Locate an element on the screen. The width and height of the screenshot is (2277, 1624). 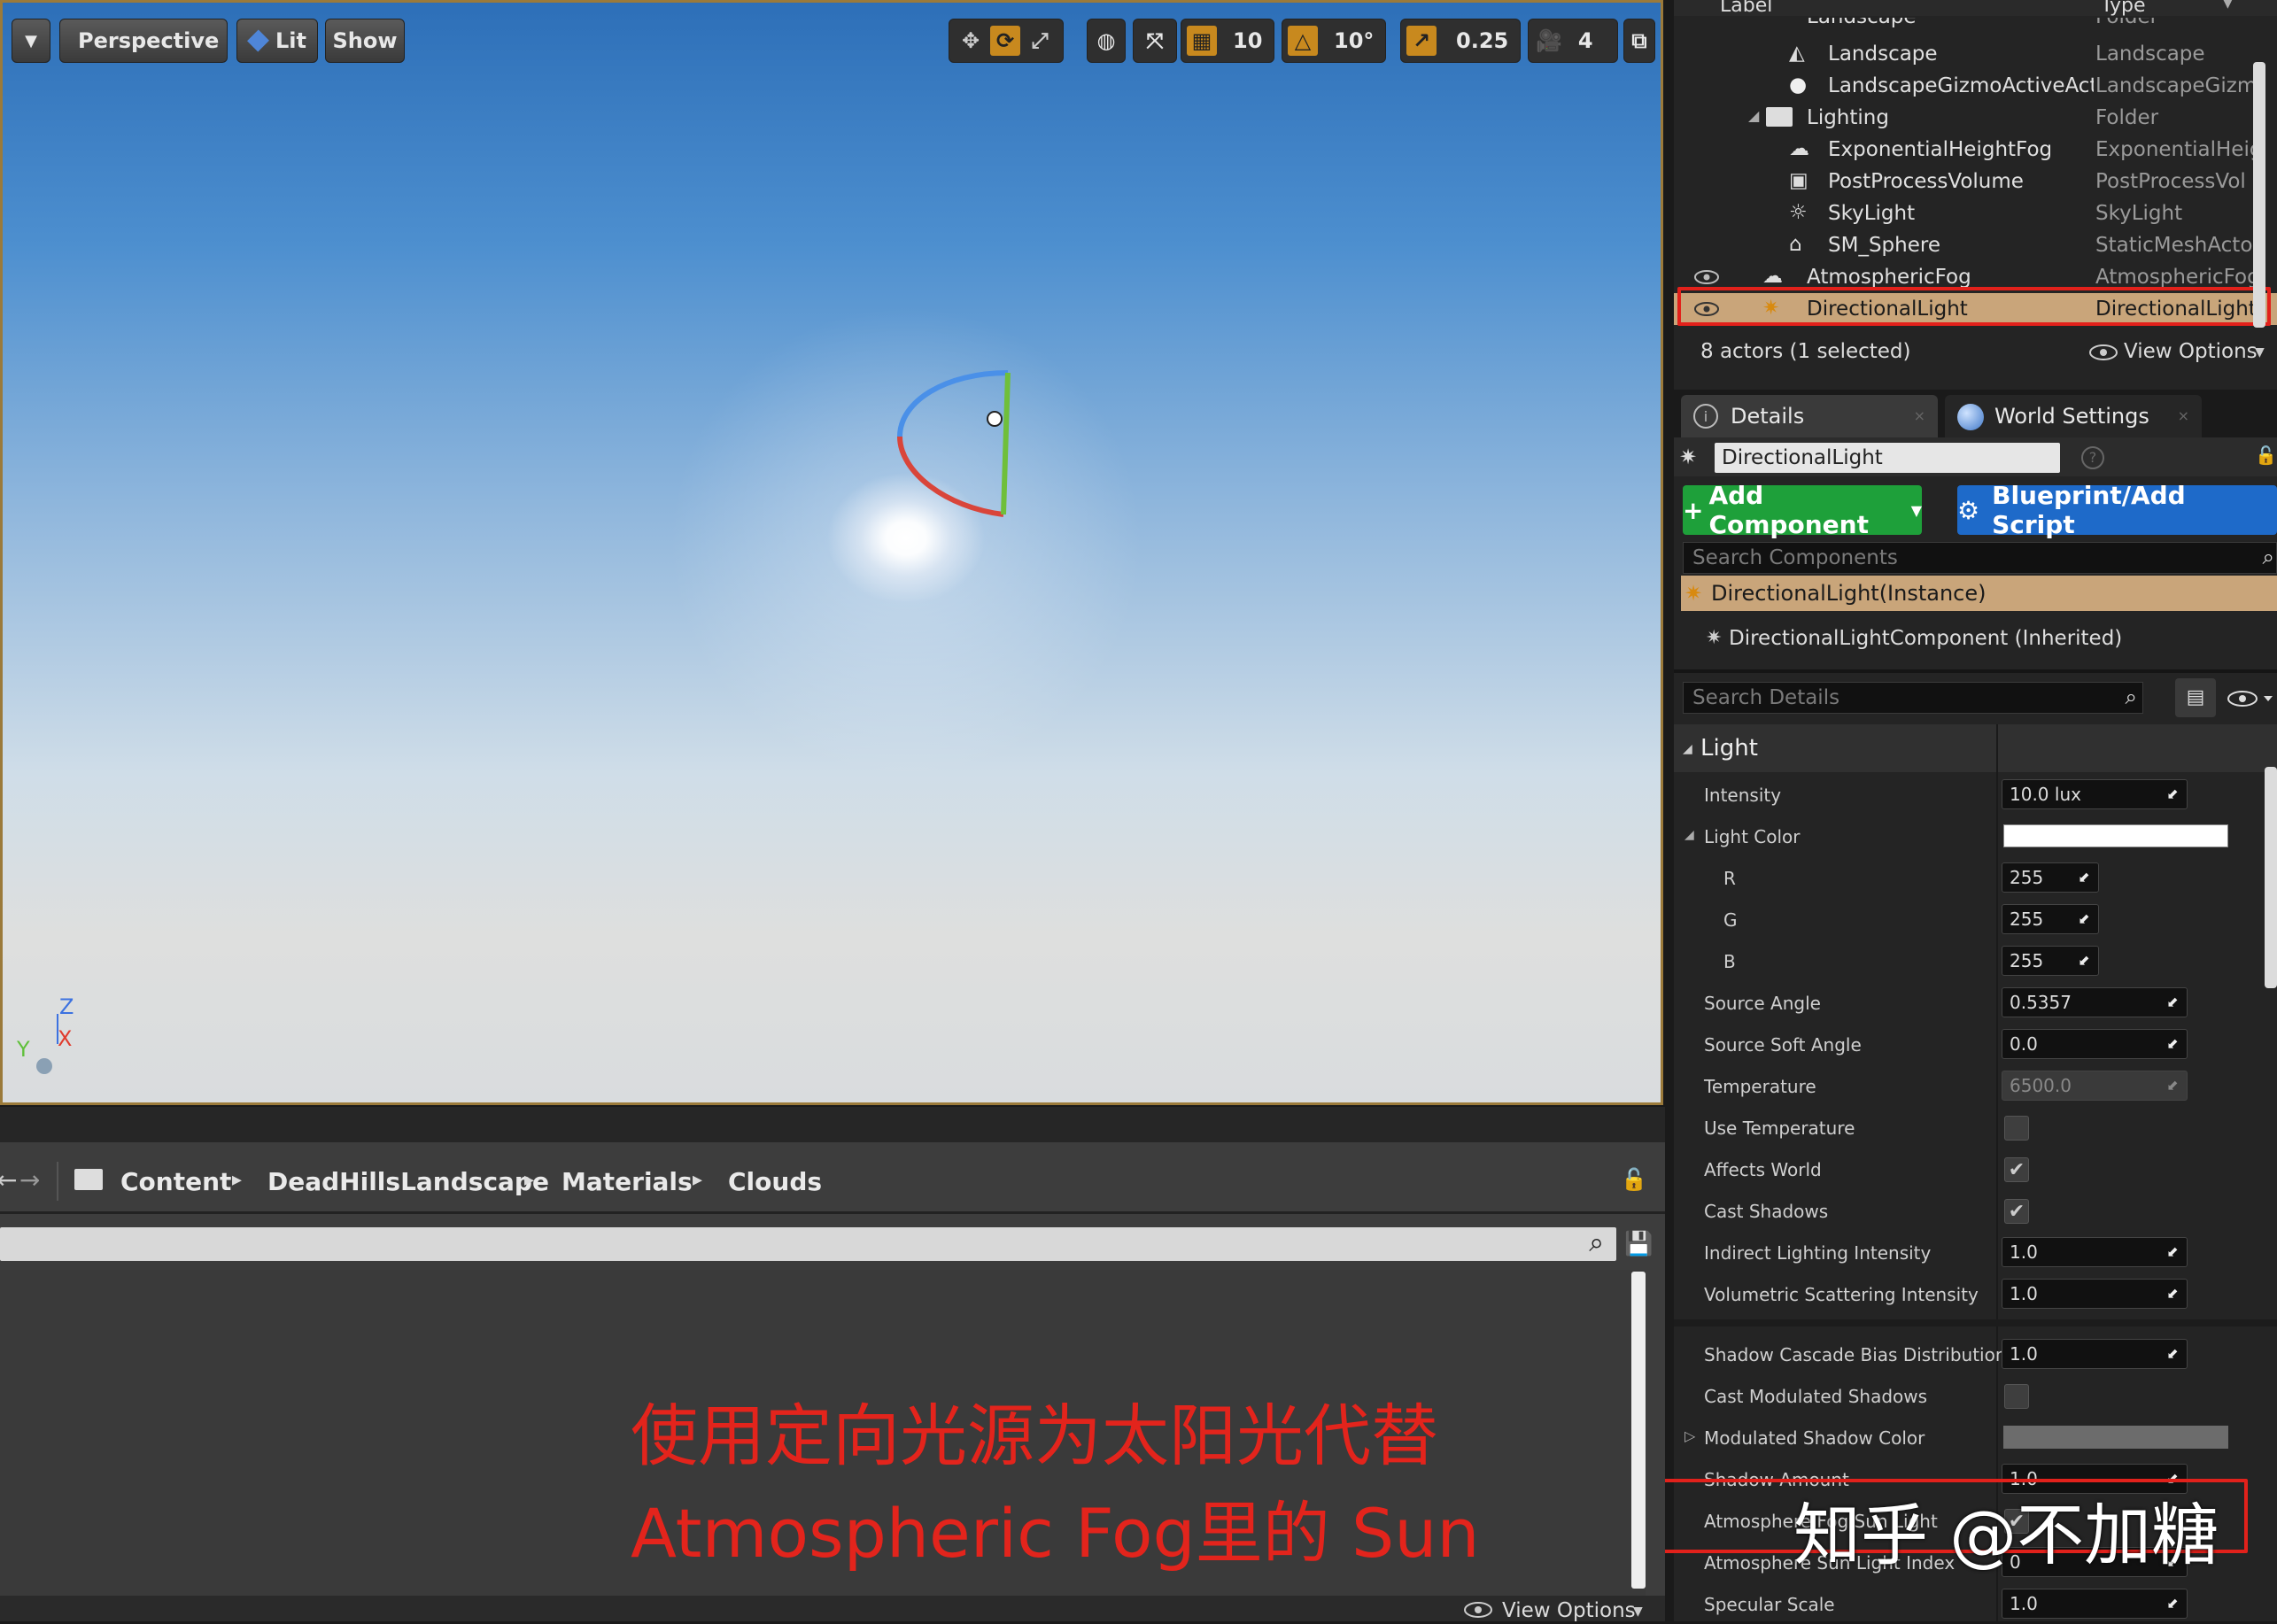
save-search-icon: 💾 is located at coordinates (1639, 1244).